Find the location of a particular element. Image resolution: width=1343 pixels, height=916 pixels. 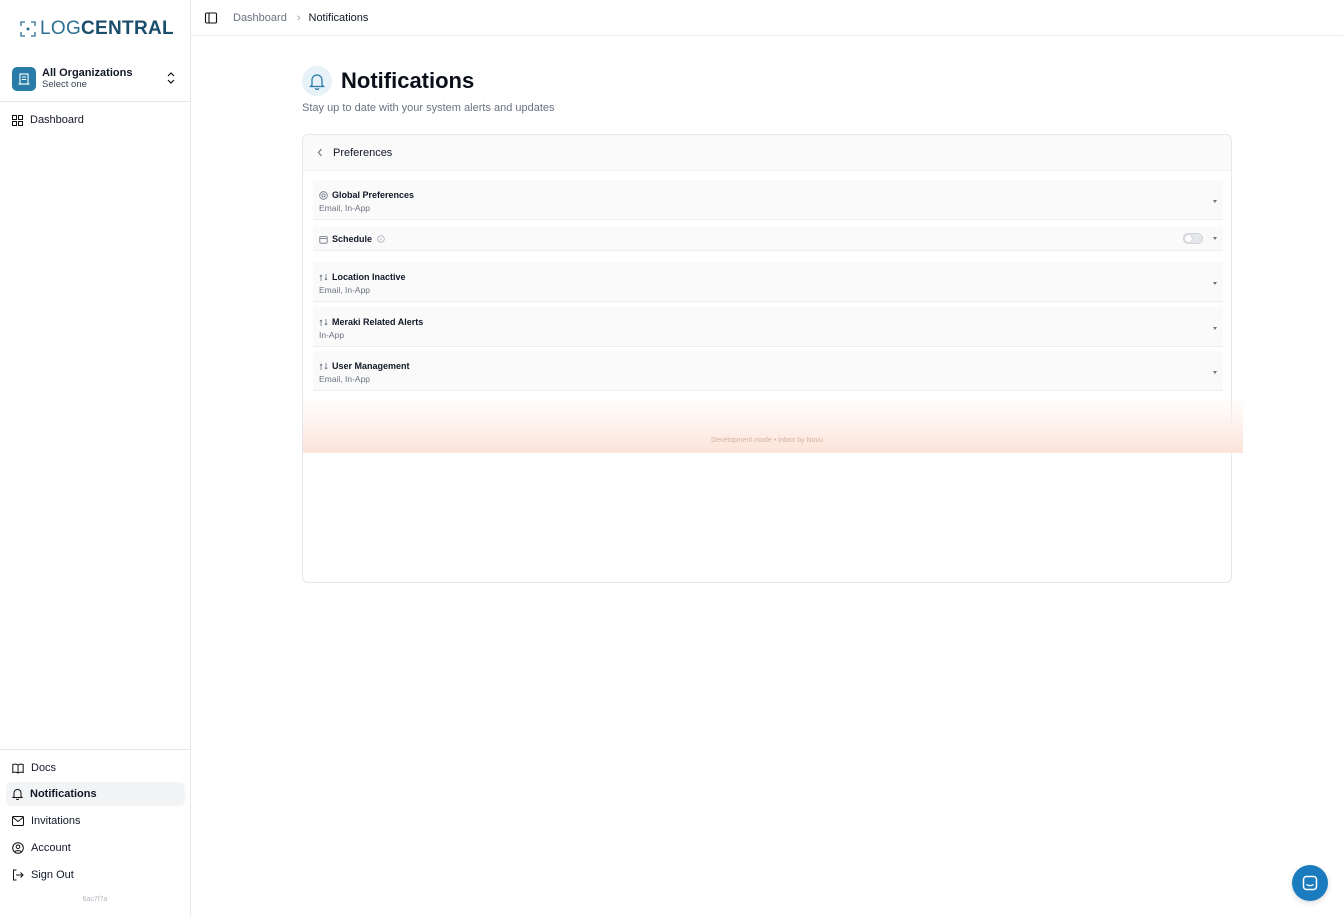

breadcrumb-dashboard: Dashboard is located at coordinates (260, 18).